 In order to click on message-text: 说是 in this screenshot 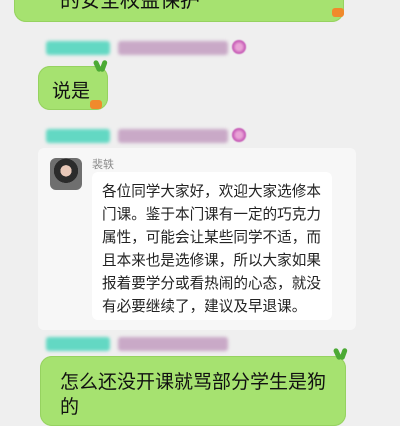, I will do `click(71, 91)`.